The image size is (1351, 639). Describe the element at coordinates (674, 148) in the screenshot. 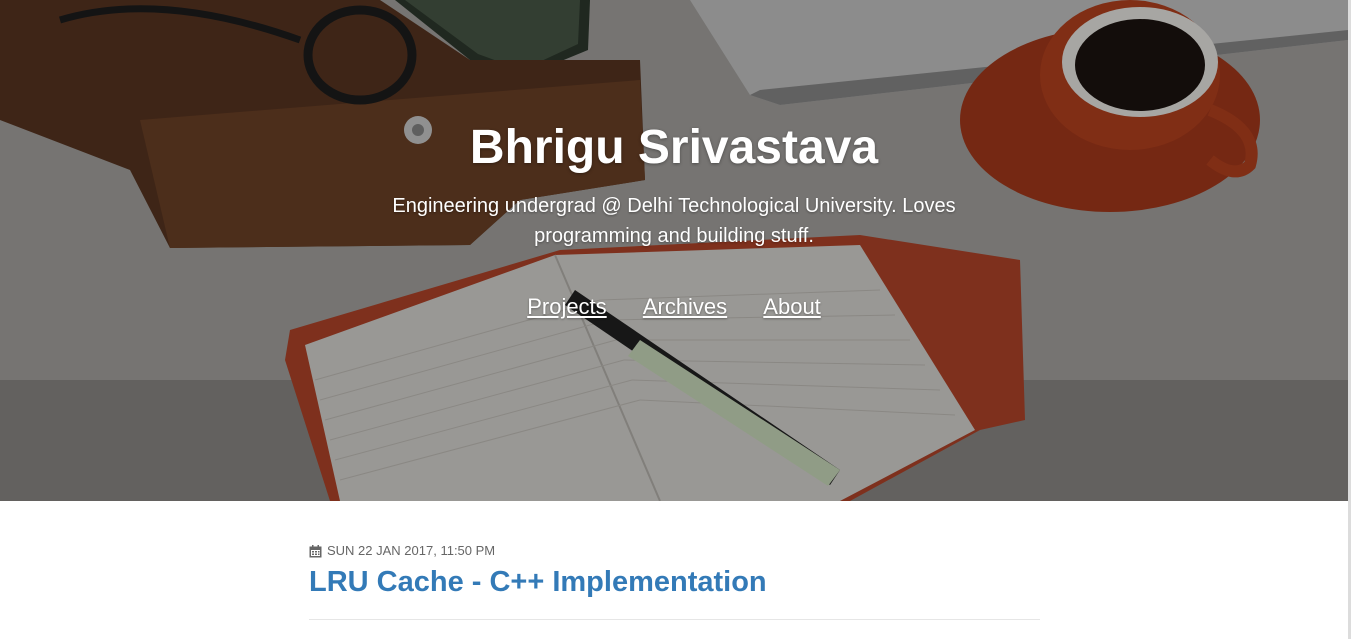

I see `site-title: Bhrigu Srivastava` at that location.